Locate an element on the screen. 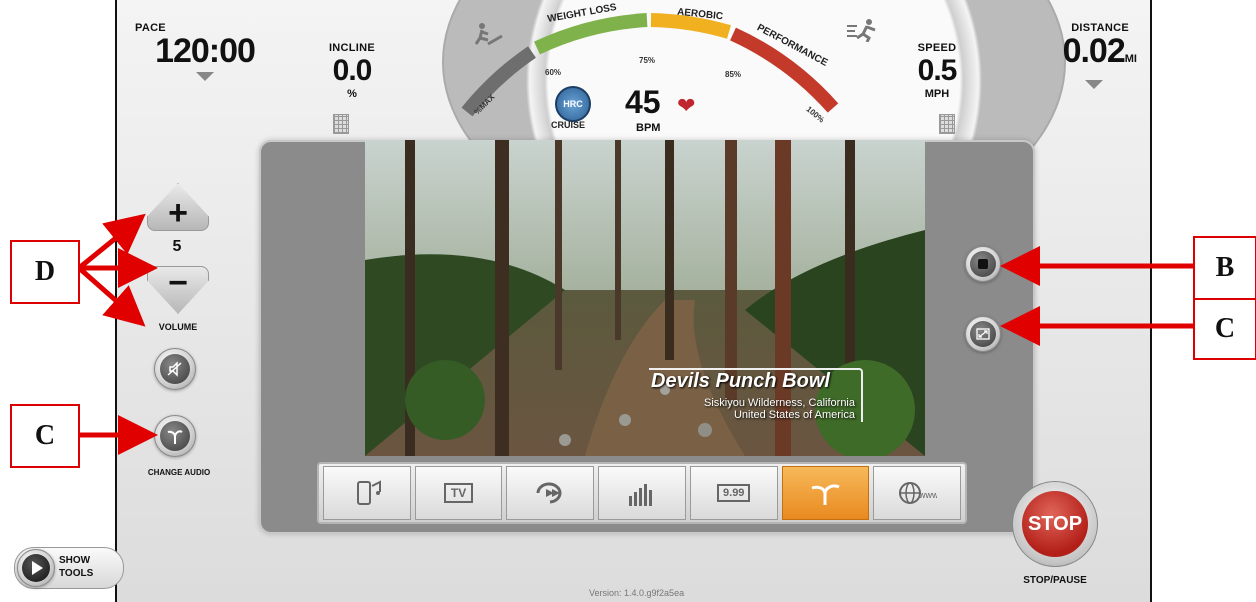  audio-route-icon is located at coordinates (175, 436).